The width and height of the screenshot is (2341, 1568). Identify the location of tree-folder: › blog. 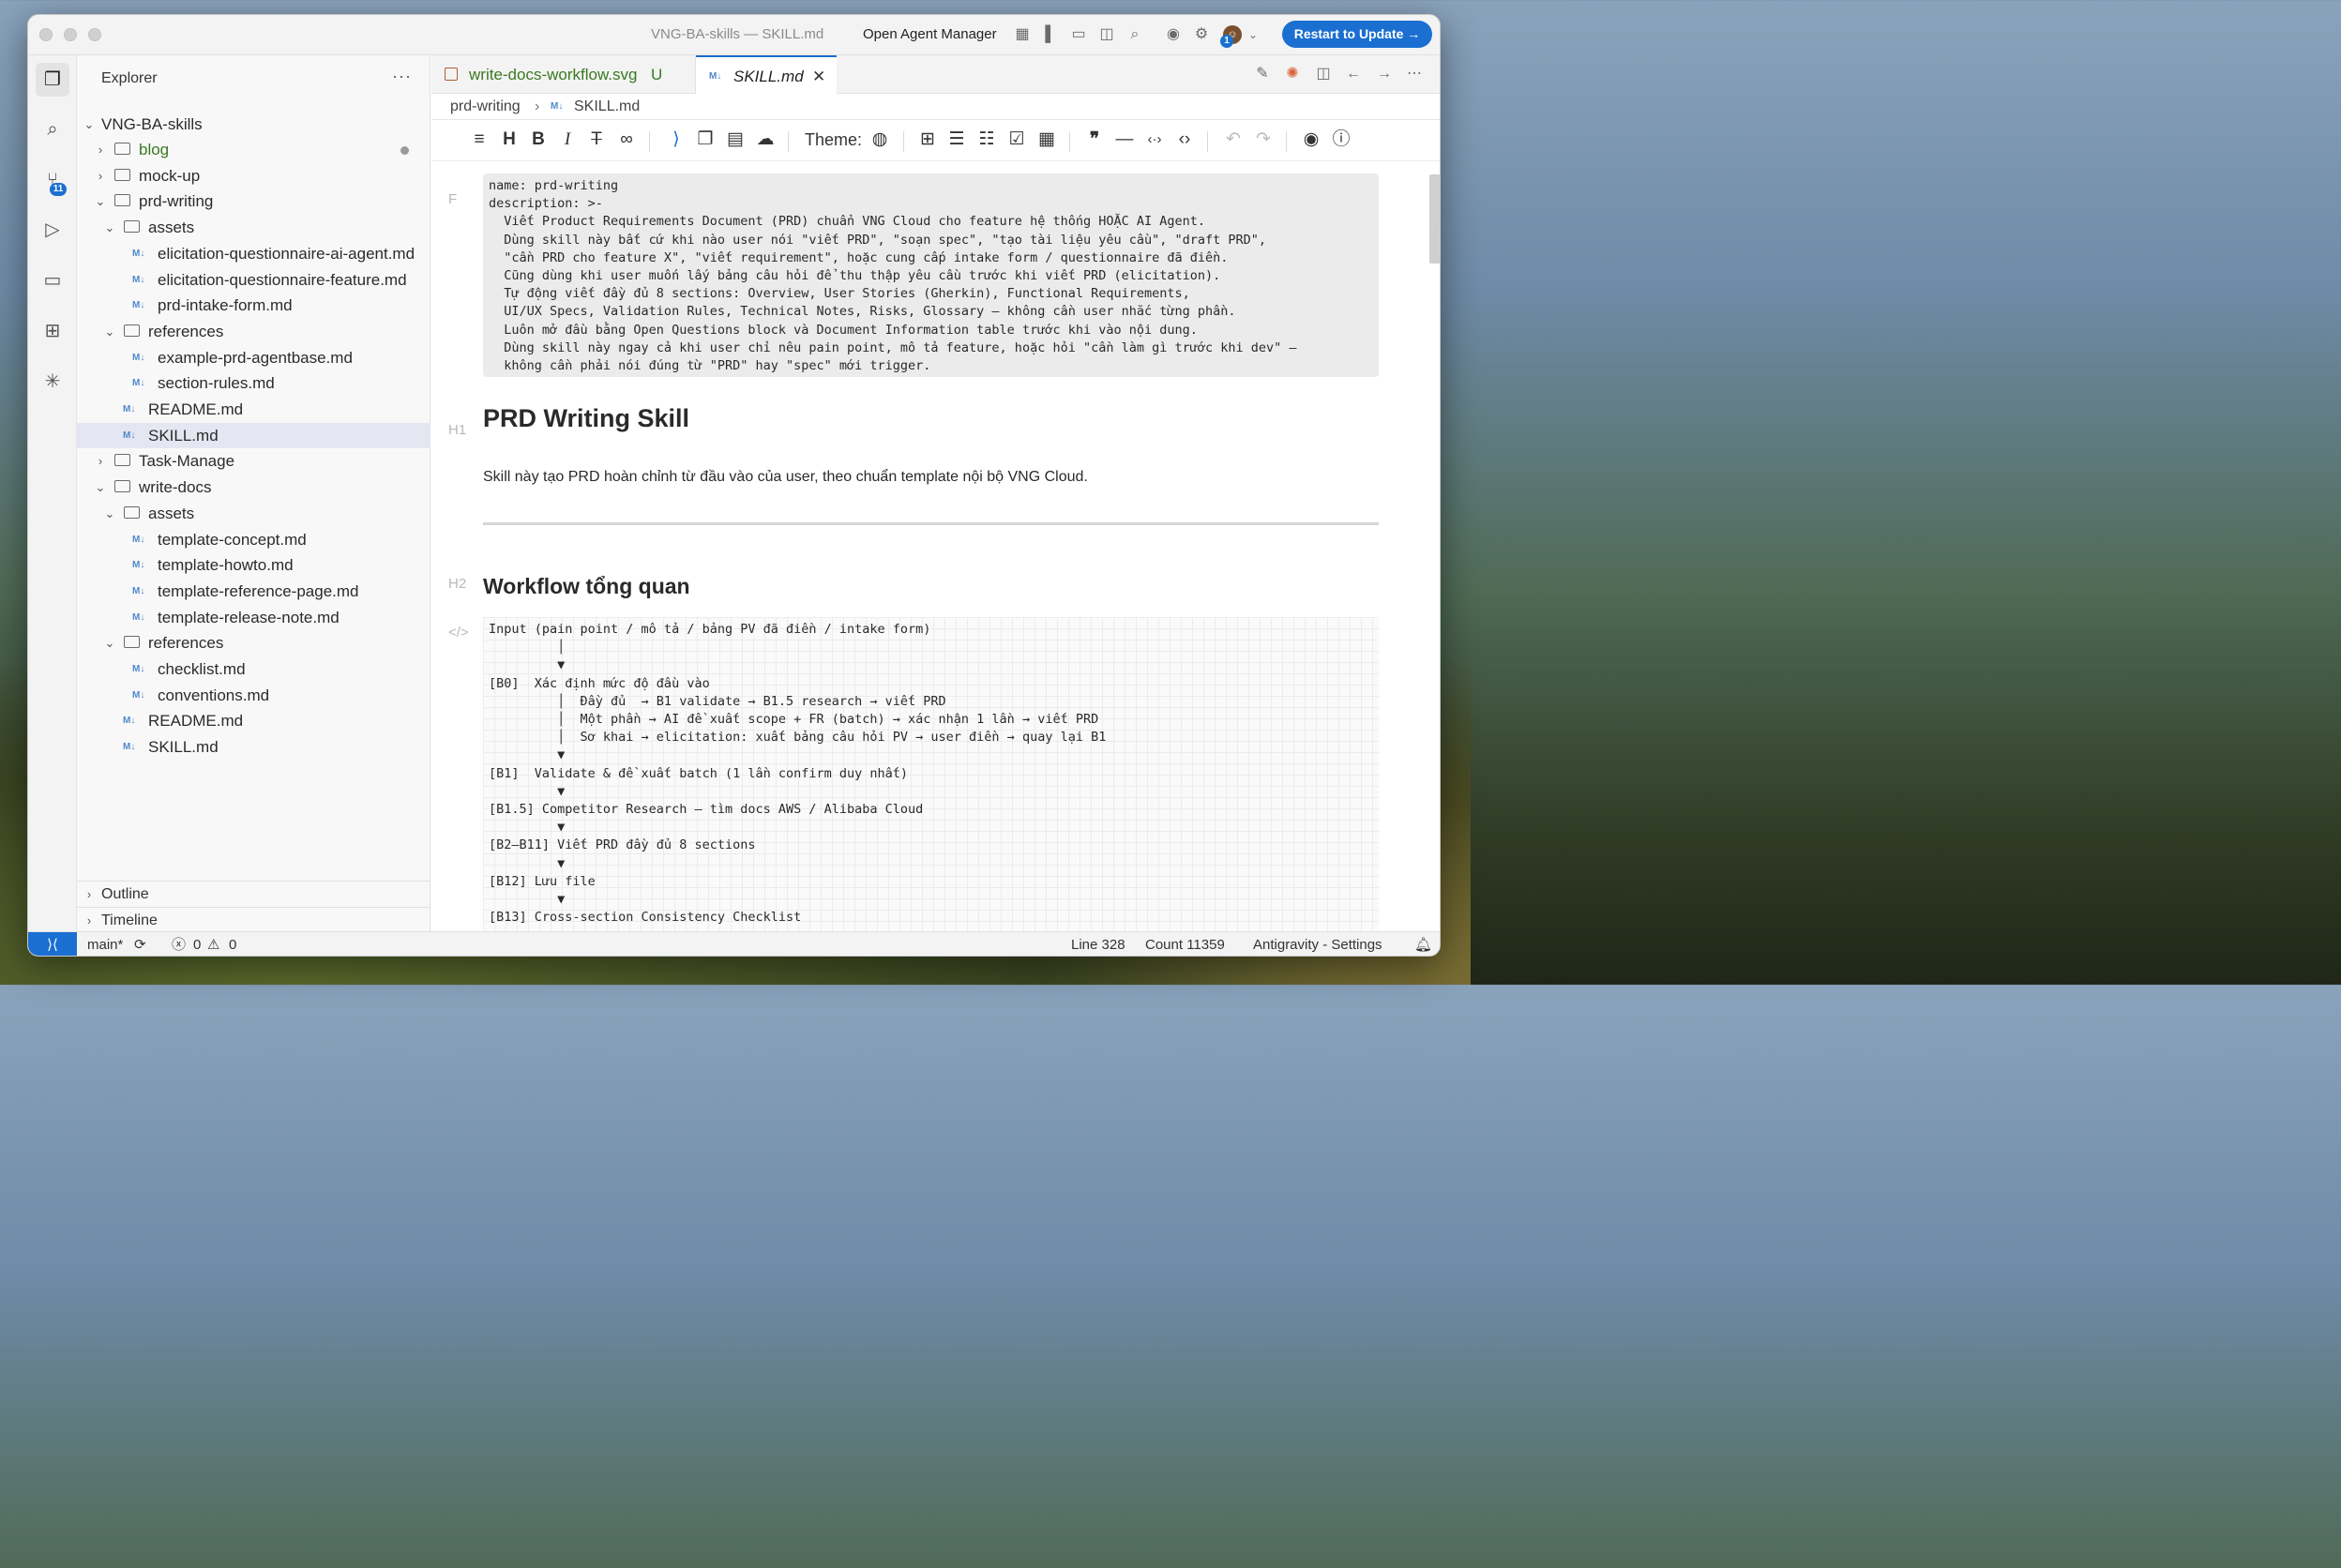
(253, 149).